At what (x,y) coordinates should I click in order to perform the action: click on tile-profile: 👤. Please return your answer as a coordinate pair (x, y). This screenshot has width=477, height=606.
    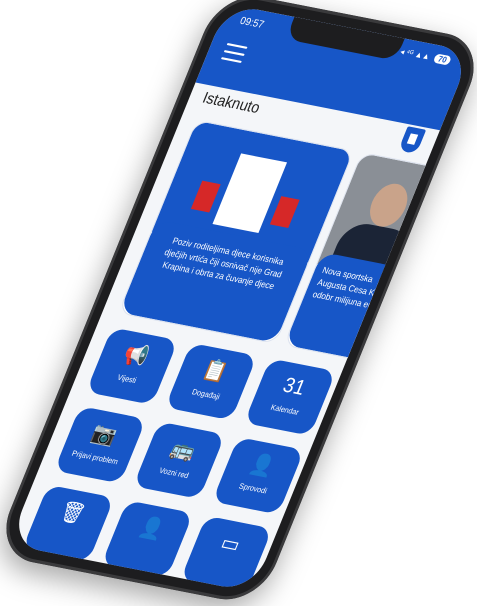
    Looking at the image, I should click on (147, 539).